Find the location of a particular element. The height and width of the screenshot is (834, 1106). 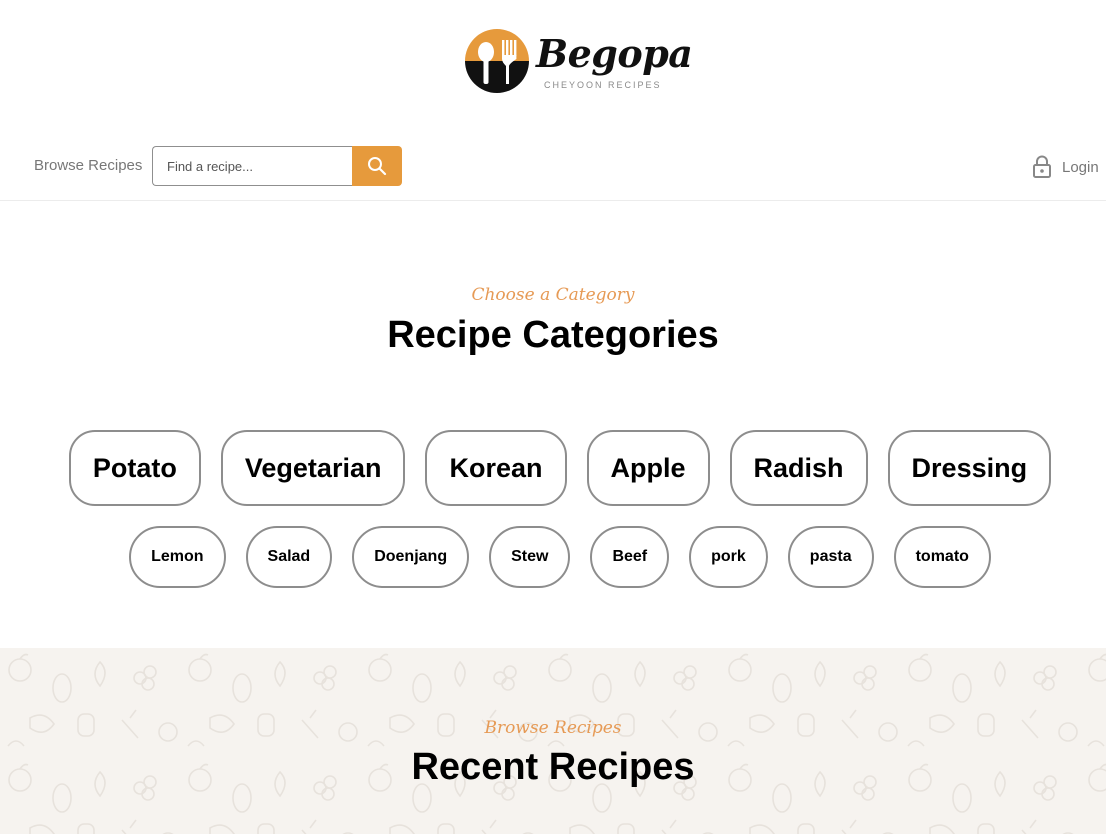

search-input is located at coordinates (252, 166).